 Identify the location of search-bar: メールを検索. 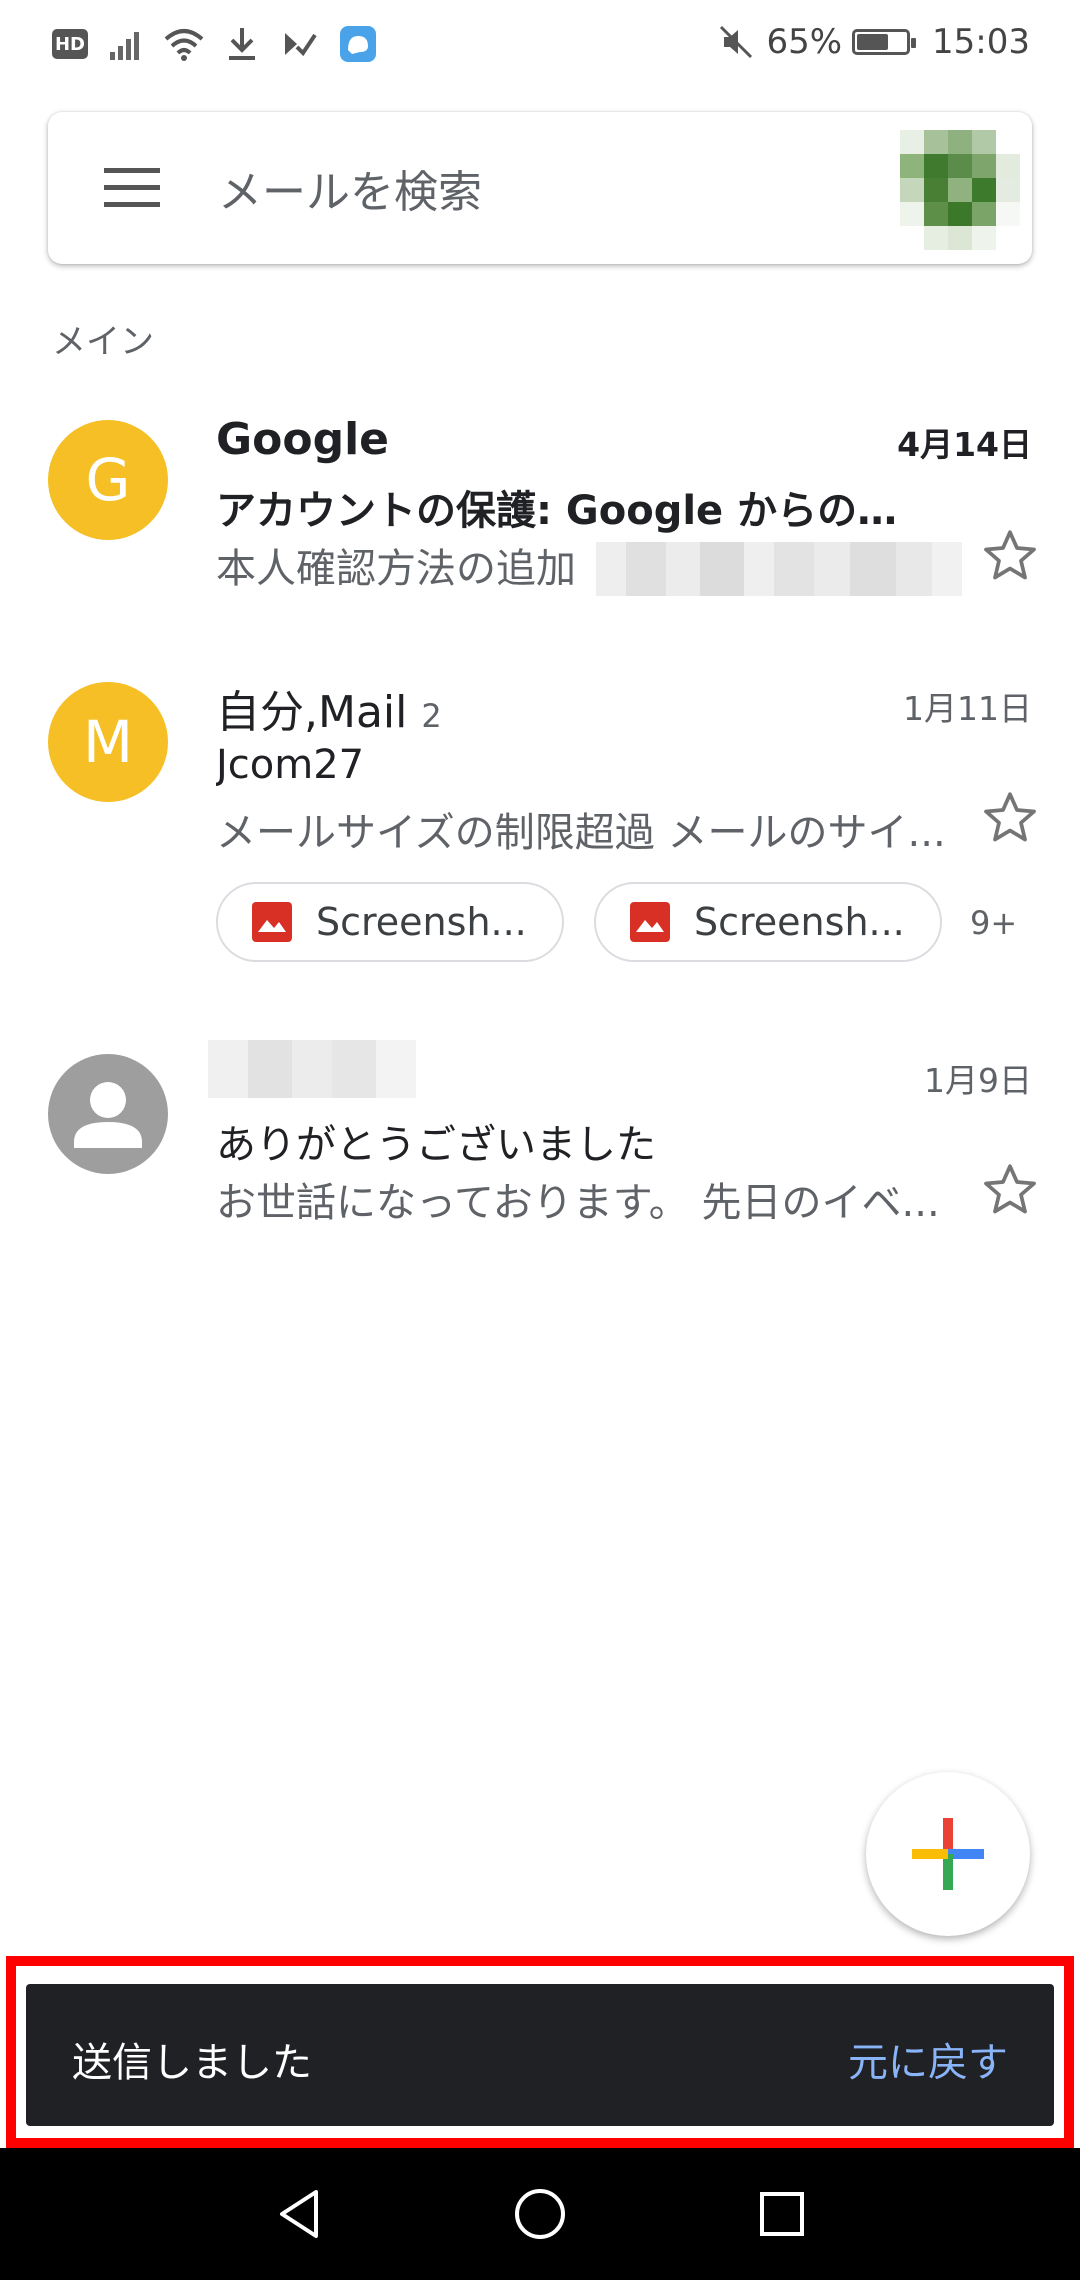
(540, 188).